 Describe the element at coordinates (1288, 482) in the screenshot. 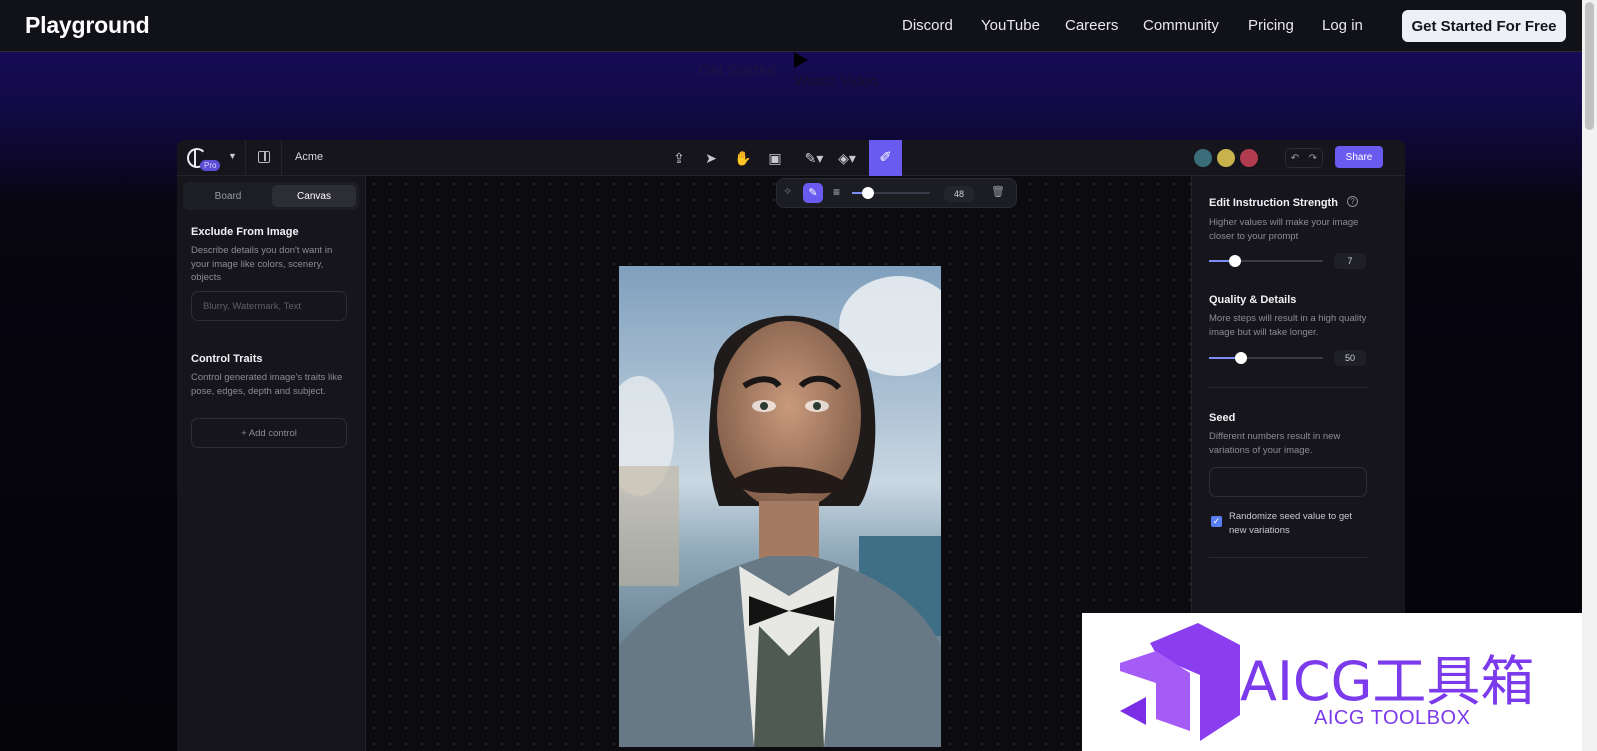

I see `seed-input` at that location.